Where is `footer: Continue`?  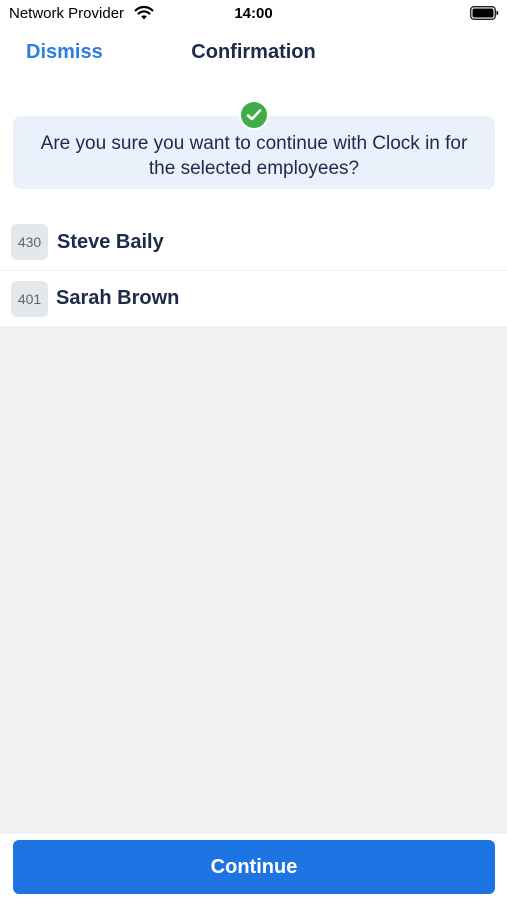 footer: Continue is located at coordinates (253, 867).